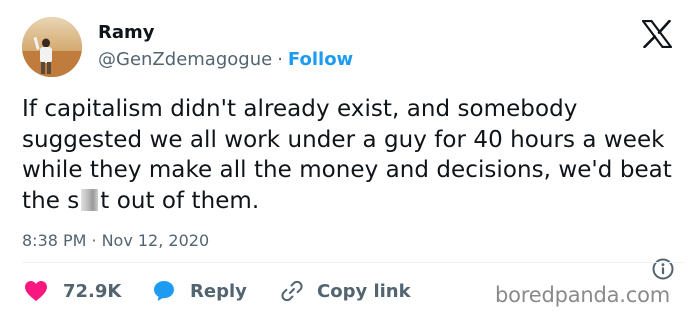 This screenshot has width=700, height=318. Describe the element at coordinates (663, 269) in the screenshot. I see `info-icon` at that location.